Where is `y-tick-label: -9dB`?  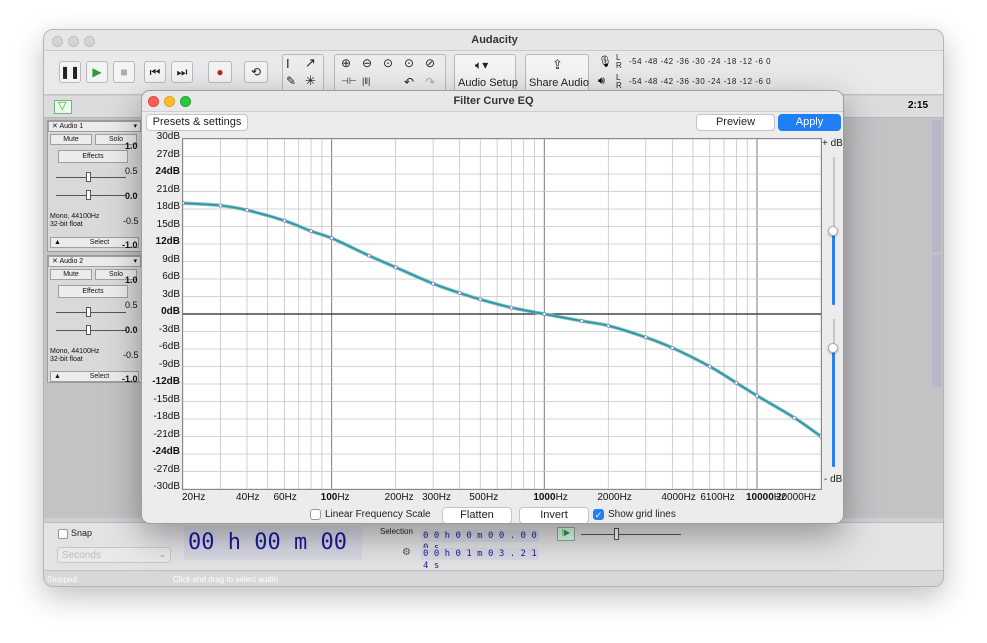 y-tick-label: -9dB is located at coordinates (169, 364).